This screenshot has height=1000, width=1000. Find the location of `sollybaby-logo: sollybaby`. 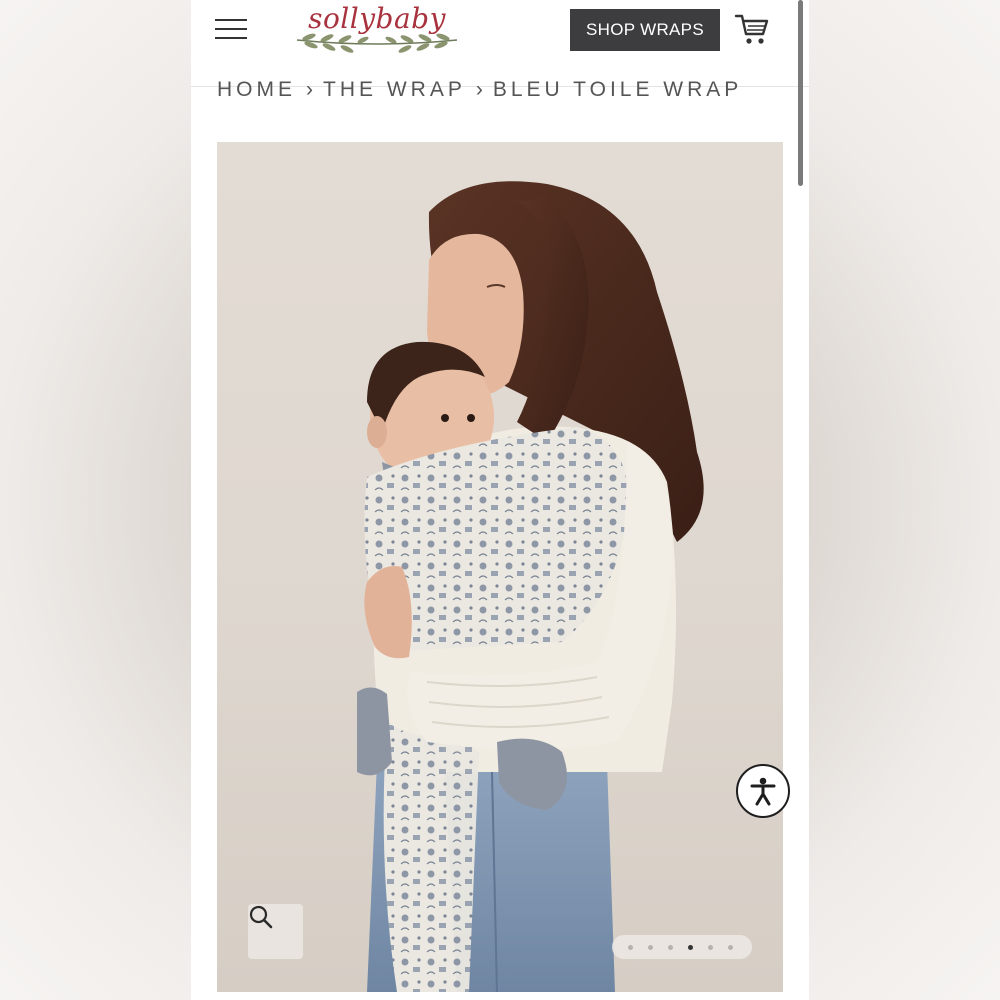

sollybaby-logo: sollybaby is located at coordinates (377, 30).